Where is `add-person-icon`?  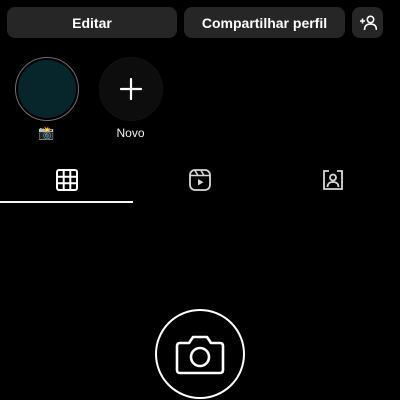
add-person-icon is located at coordinates (368, 22).